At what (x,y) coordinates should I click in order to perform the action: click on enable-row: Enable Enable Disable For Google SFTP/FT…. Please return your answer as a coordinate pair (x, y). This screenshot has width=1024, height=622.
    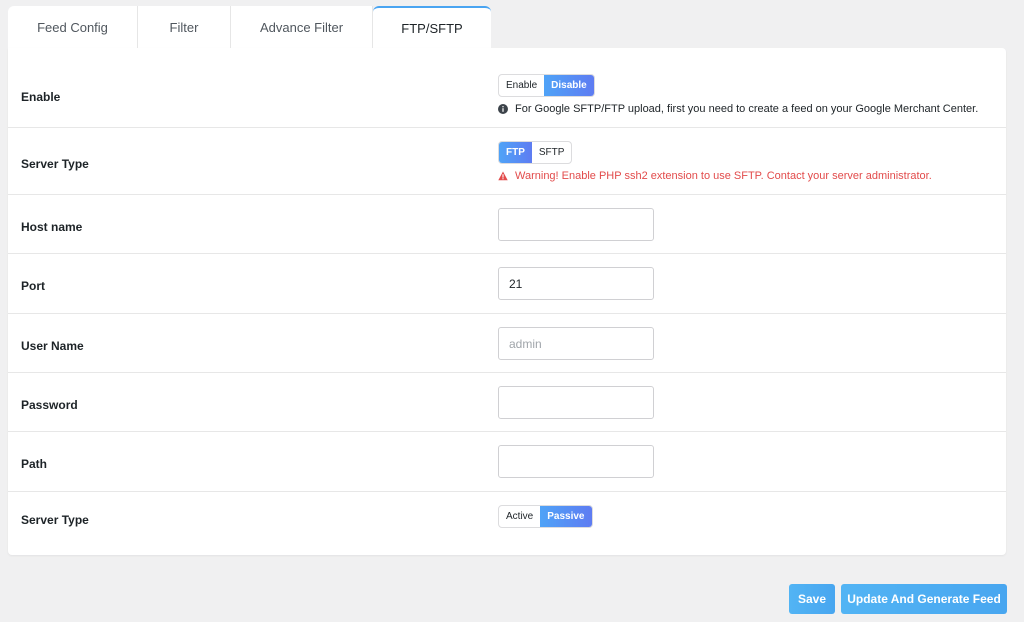
    Looking at the image, I should click on (507, 88).